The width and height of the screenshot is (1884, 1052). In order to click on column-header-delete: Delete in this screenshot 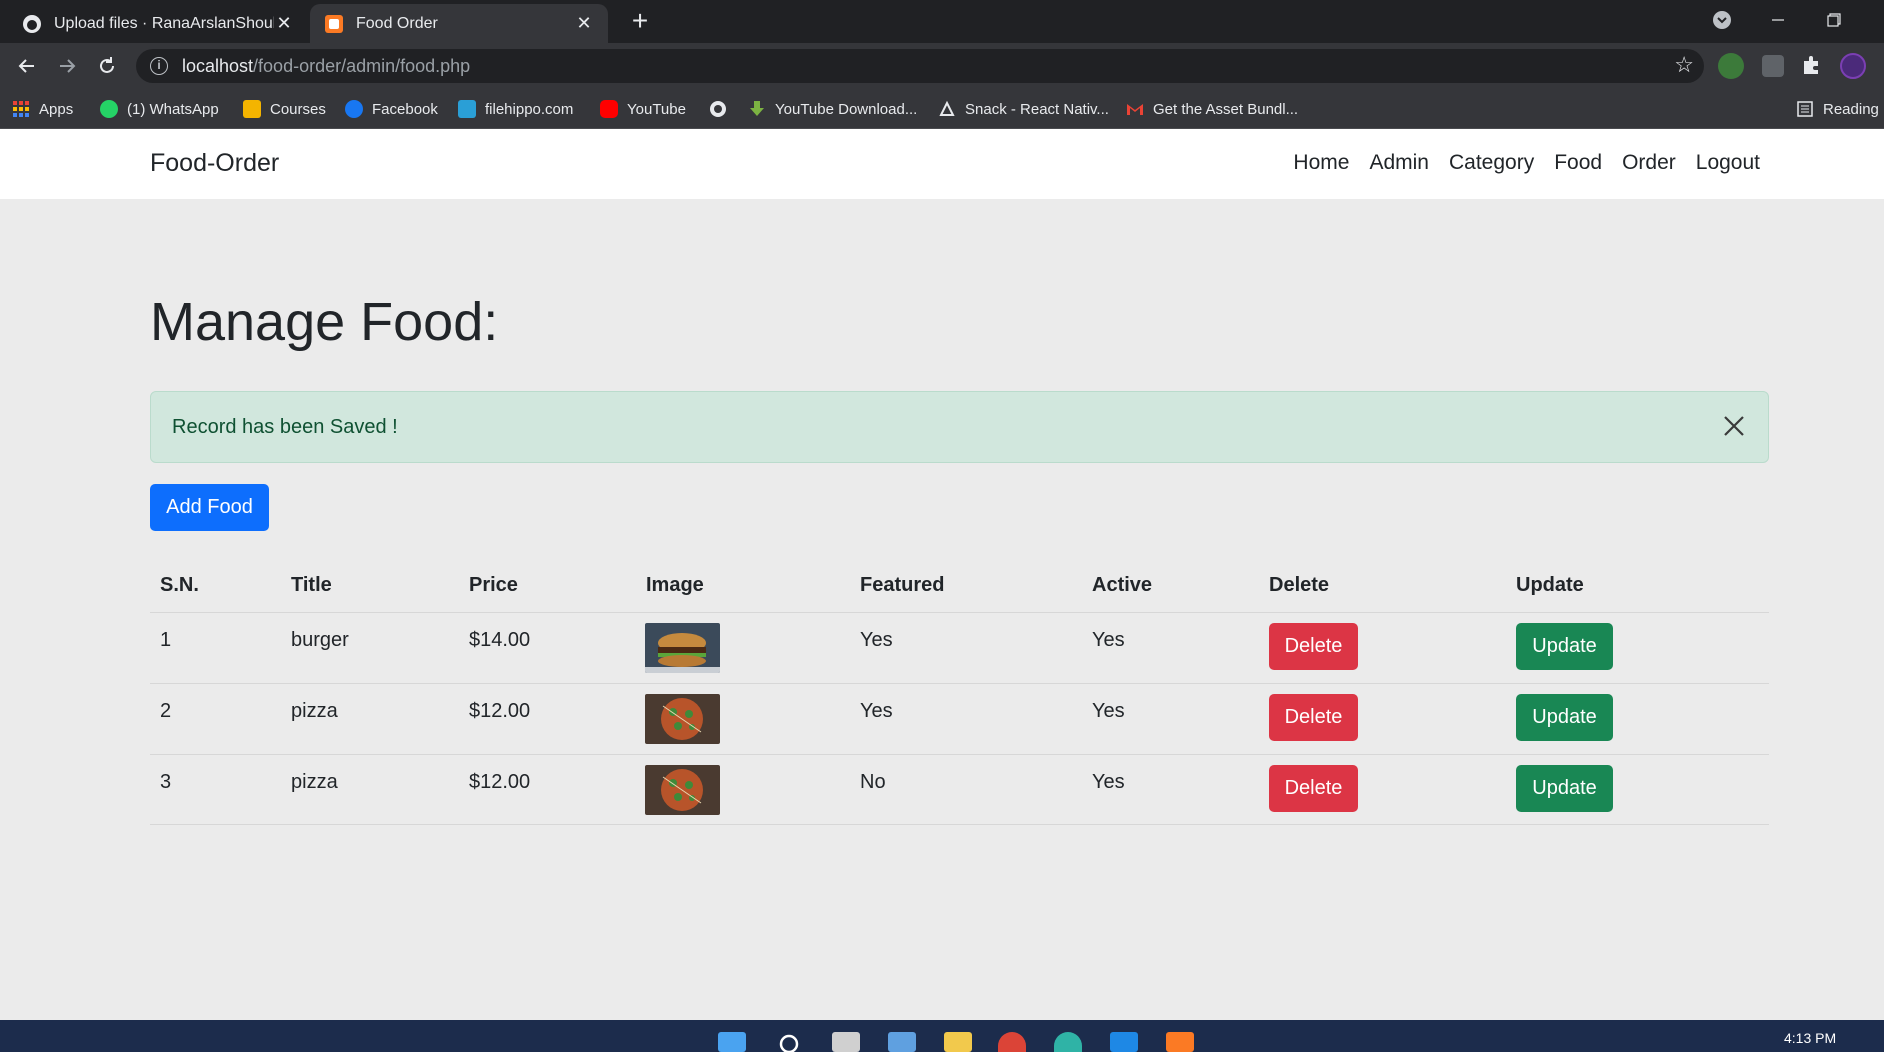, I will do `click(1299, 585)`.